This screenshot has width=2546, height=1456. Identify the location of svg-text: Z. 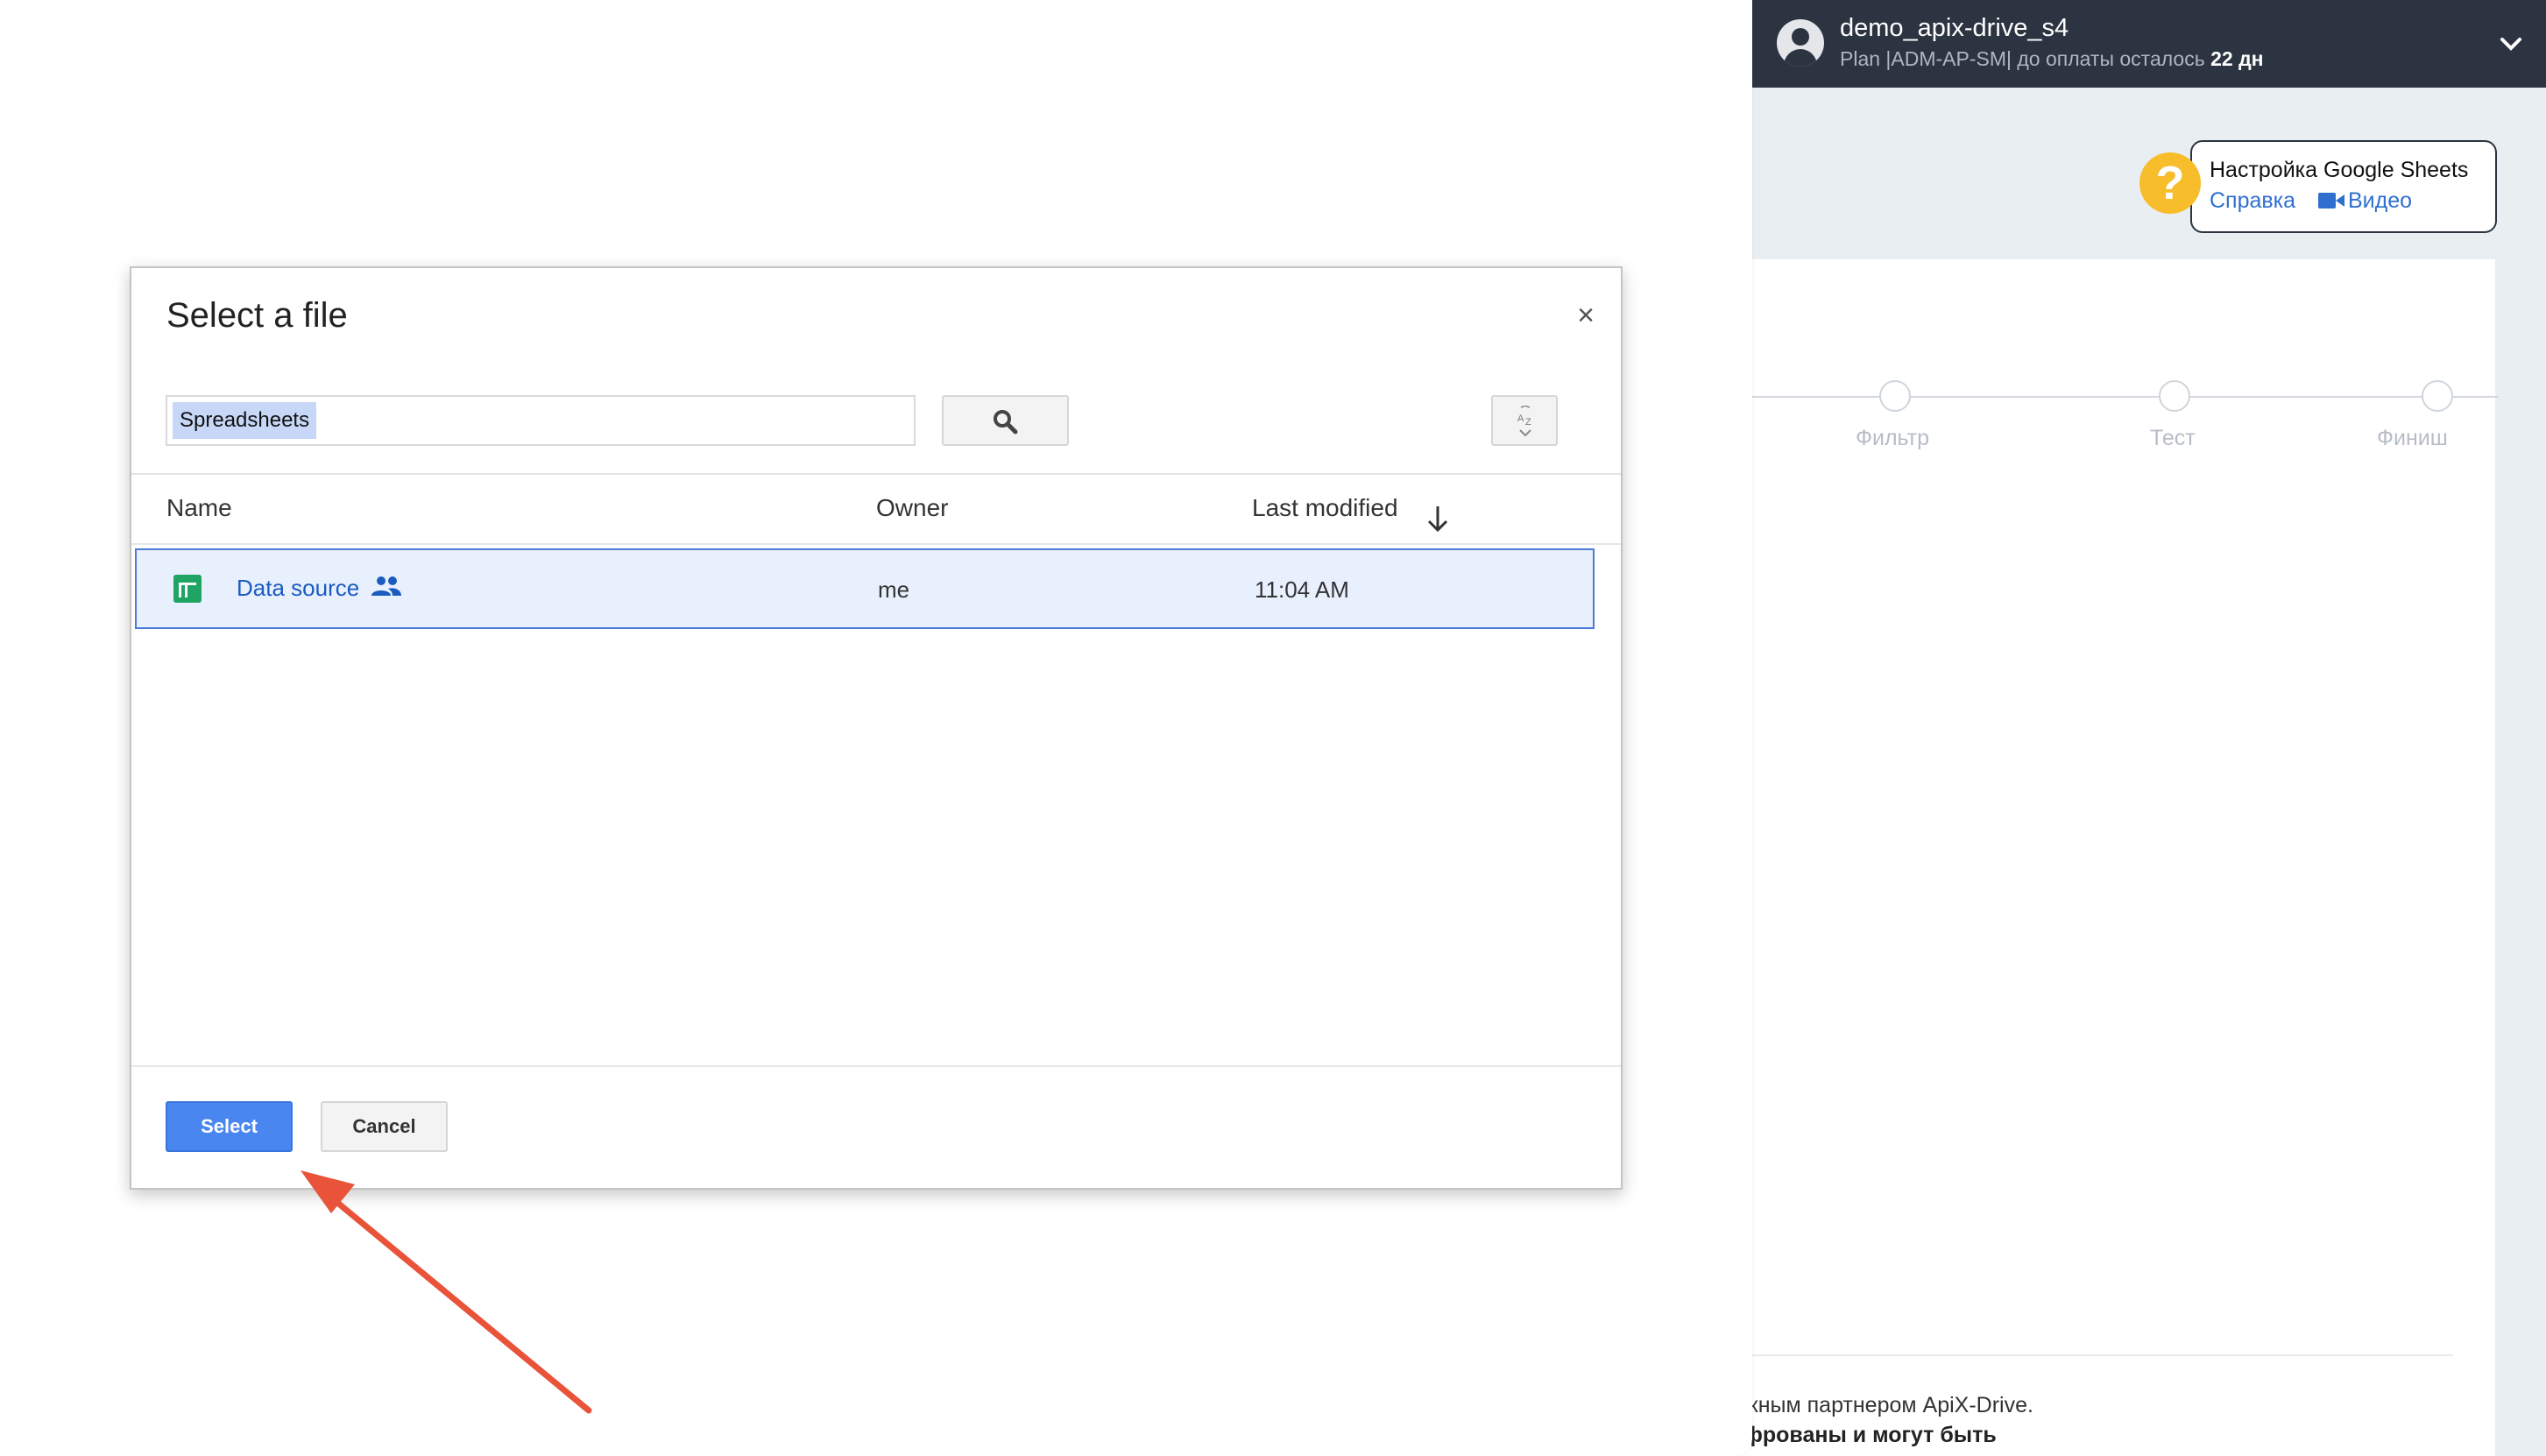
(1528, 422).